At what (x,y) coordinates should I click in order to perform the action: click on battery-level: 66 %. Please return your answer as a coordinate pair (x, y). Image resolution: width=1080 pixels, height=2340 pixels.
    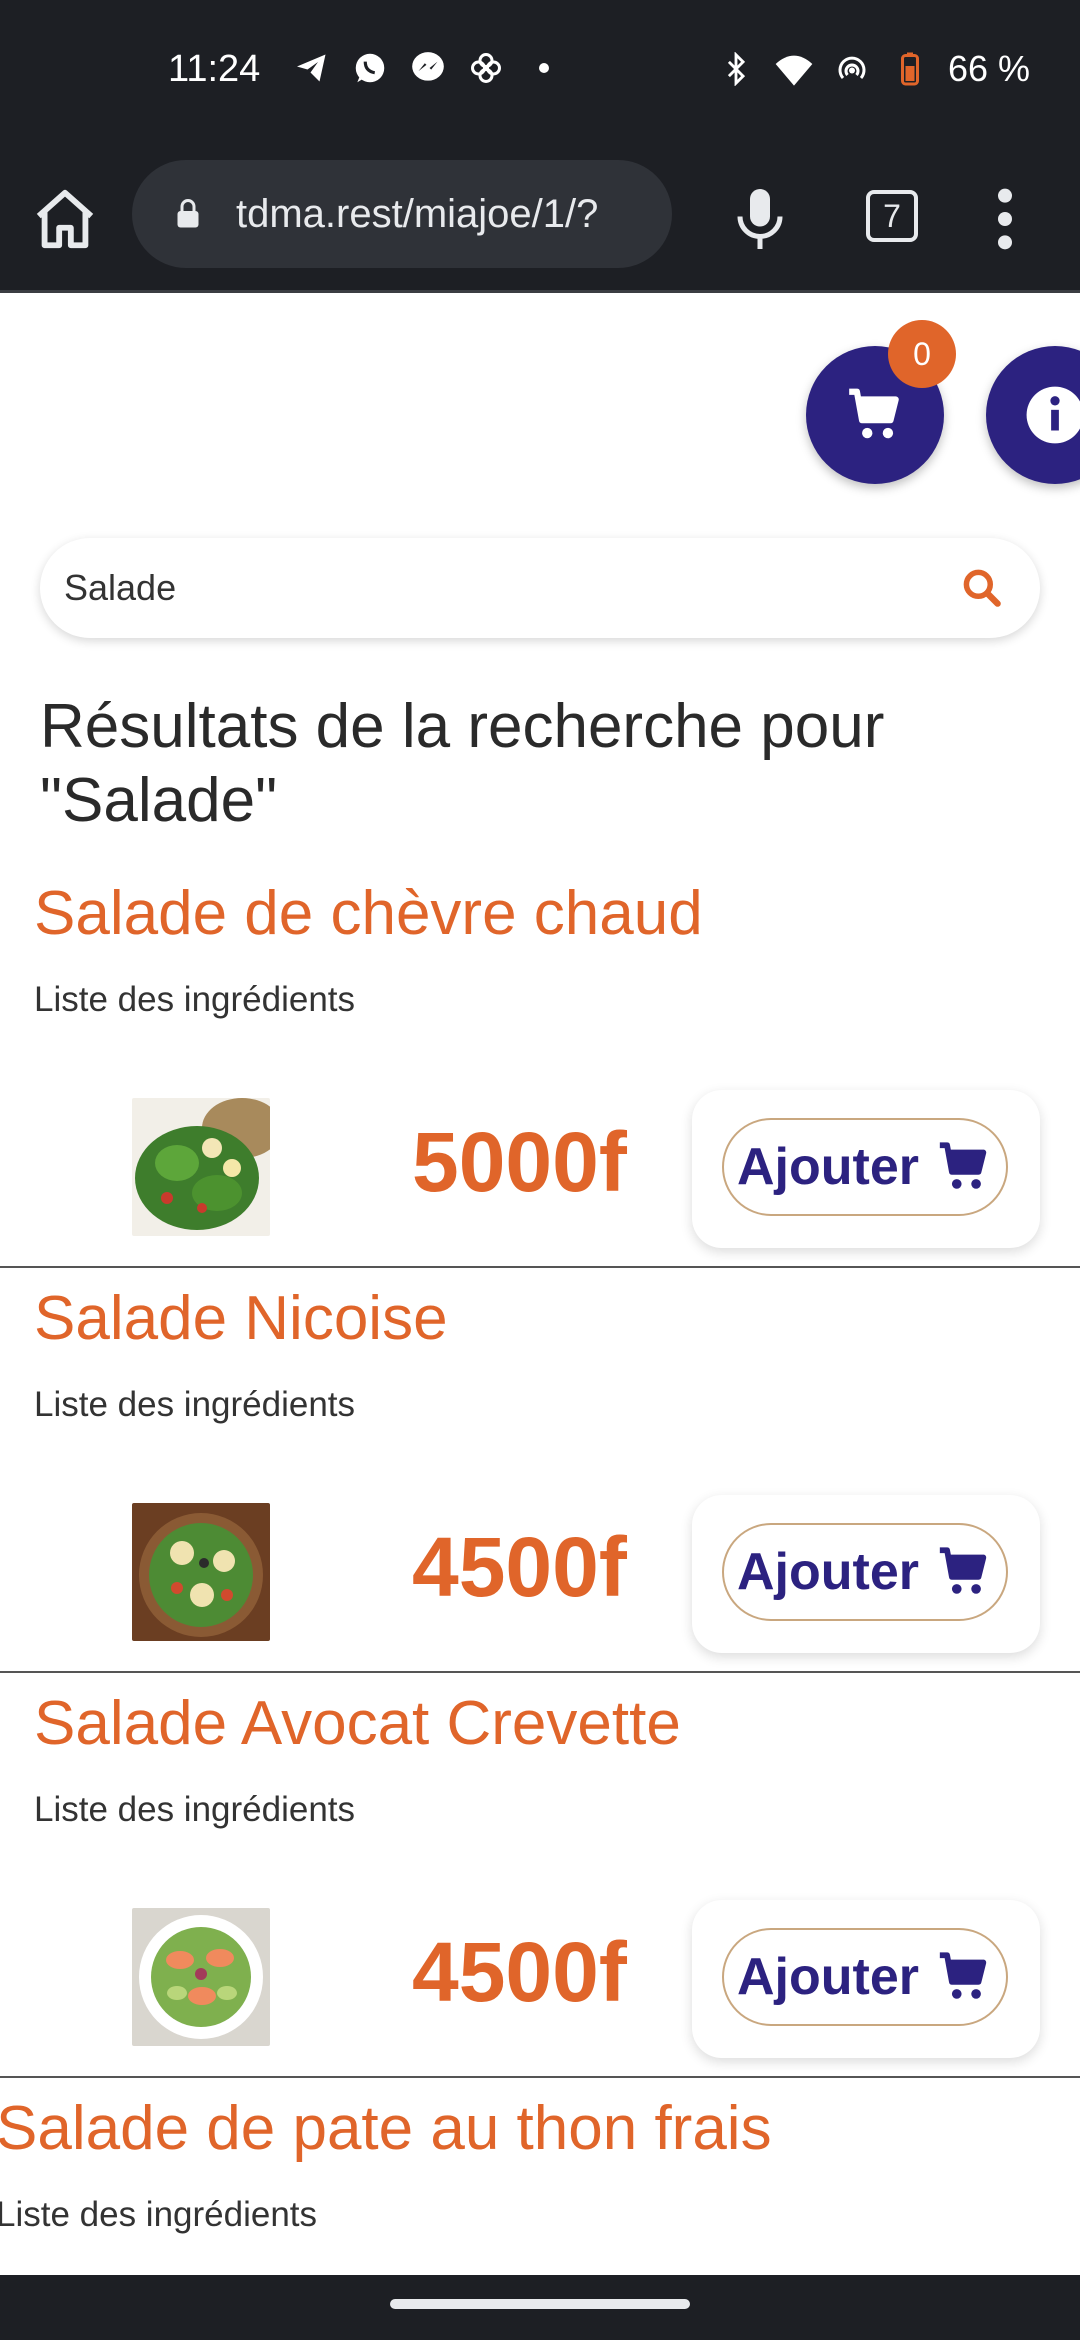
    Looking at the image, I should click on (988, 68).